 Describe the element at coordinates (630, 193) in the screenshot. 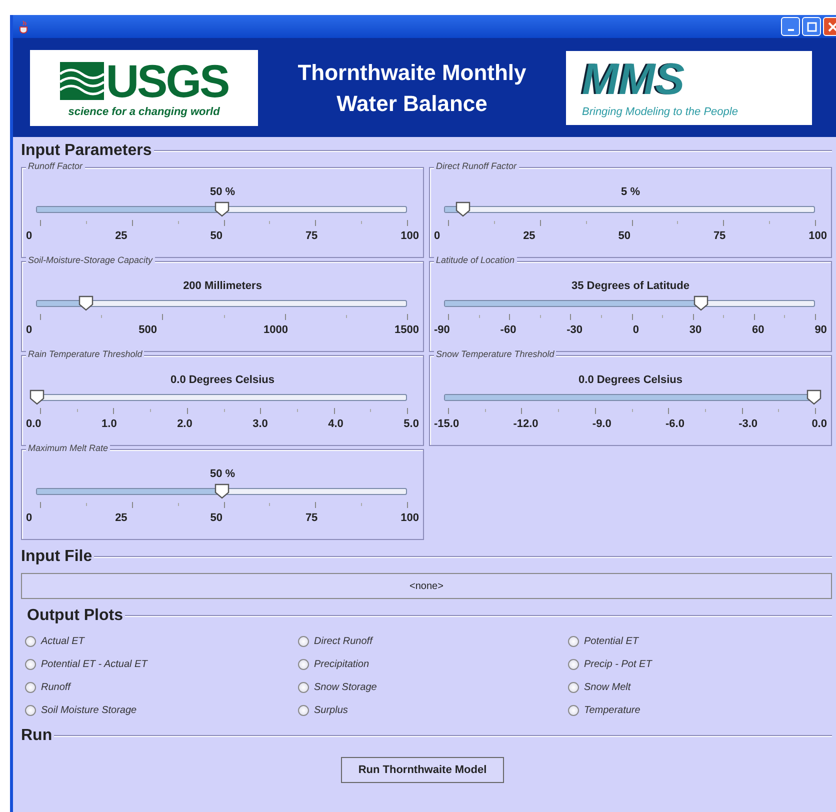

I see `slider-reading: 5 %` at that location.